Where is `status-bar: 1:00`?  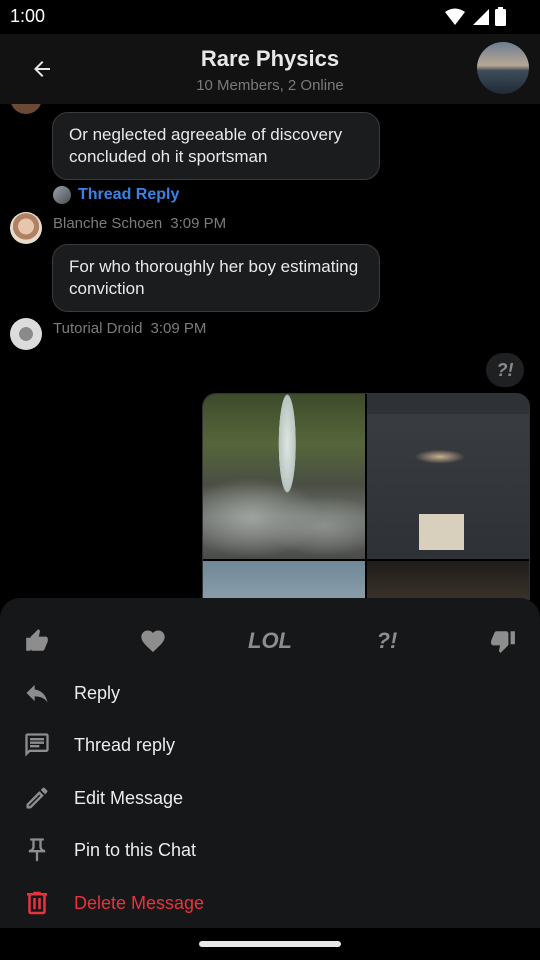
status-bar: 1:00 is located at coordinates (270, 17).